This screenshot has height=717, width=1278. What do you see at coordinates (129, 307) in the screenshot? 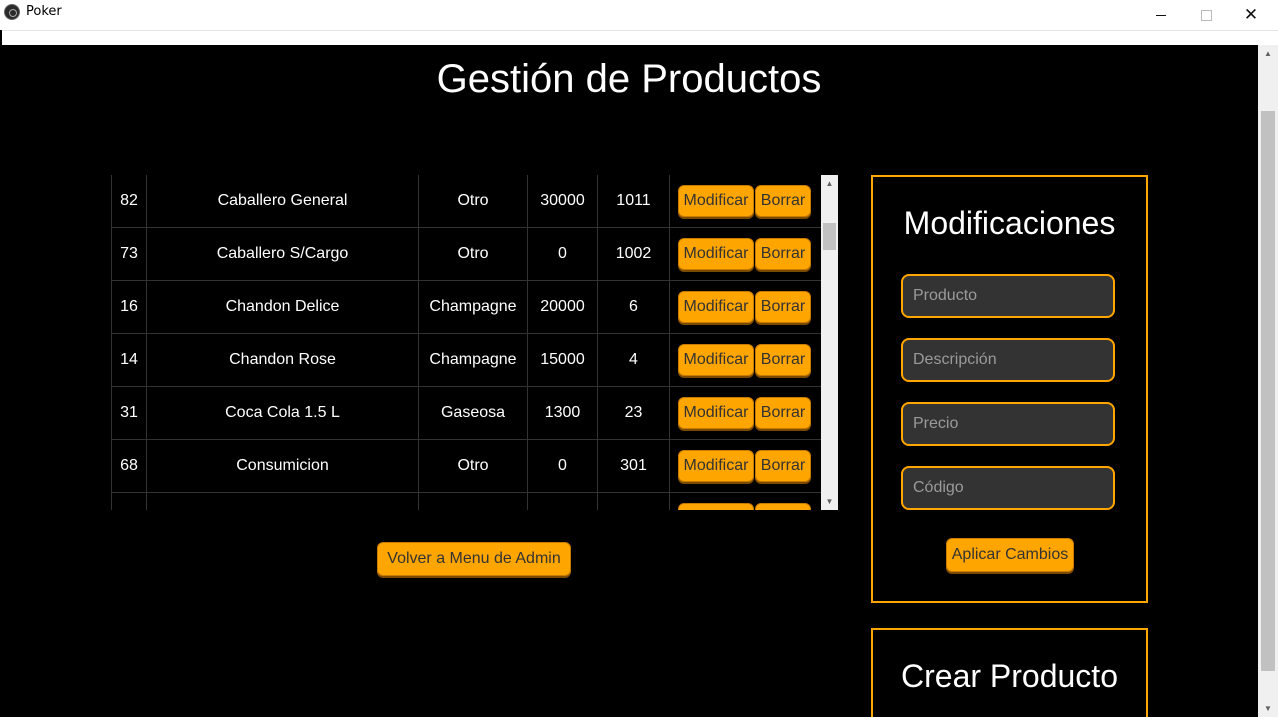
I see `cell-id: 16` at bounding box center [129, 307].